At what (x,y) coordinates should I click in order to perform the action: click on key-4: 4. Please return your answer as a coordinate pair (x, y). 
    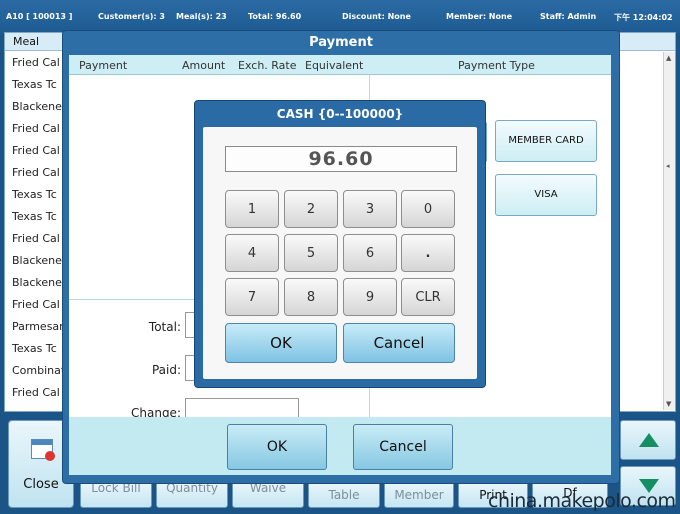
    Looking at the image, I should click on (252, 253).